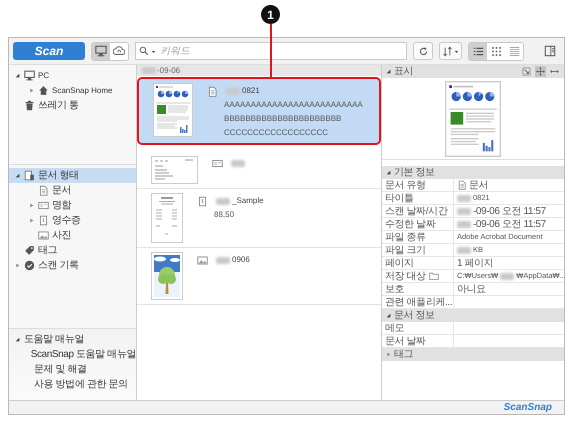 Image resolution: width=569 pixels, height=423 pixels. I want to click on detail-view-icon, so click(514, 51).